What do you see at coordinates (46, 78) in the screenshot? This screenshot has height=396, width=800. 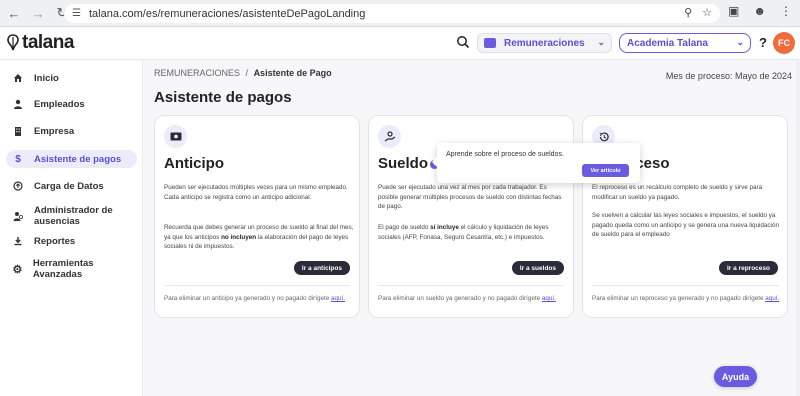 I see `sidebar-item-label: Inicio` at bounding box center [46, 78].